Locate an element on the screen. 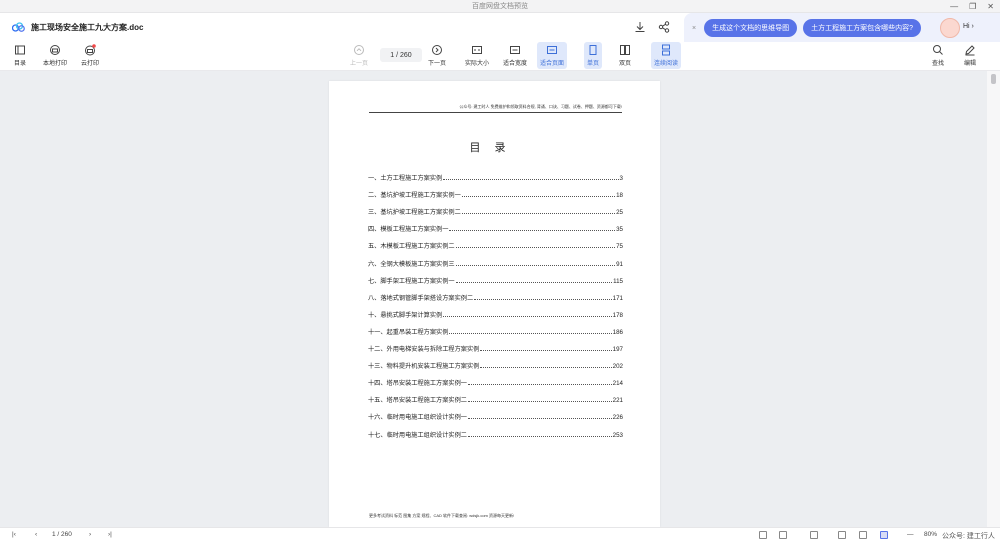 The width and height of the screenshot is (1000, 542). cloud-print-icon is located at coordinates (90, 50).